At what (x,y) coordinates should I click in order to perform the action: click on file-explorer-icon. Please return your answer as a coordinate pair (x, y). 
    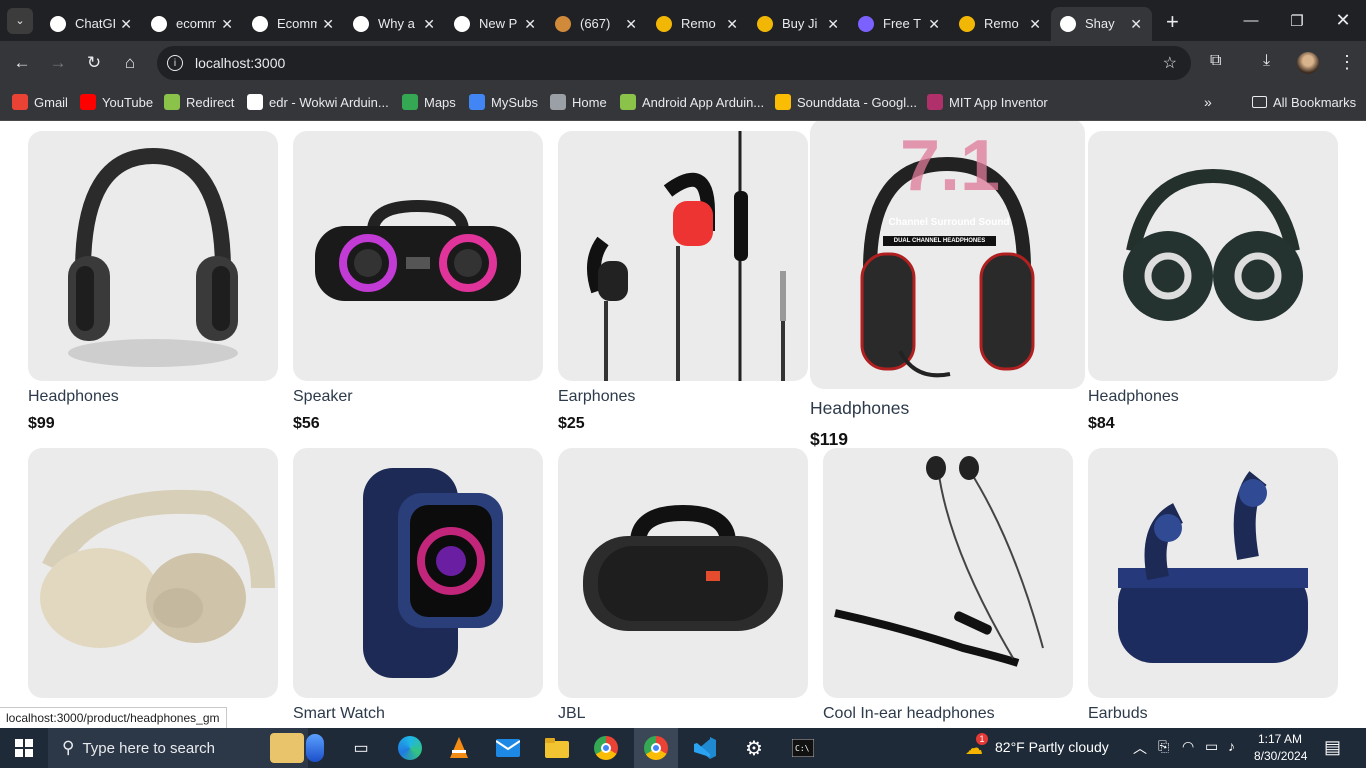
    Looking at the image, I should click on (557, 748).